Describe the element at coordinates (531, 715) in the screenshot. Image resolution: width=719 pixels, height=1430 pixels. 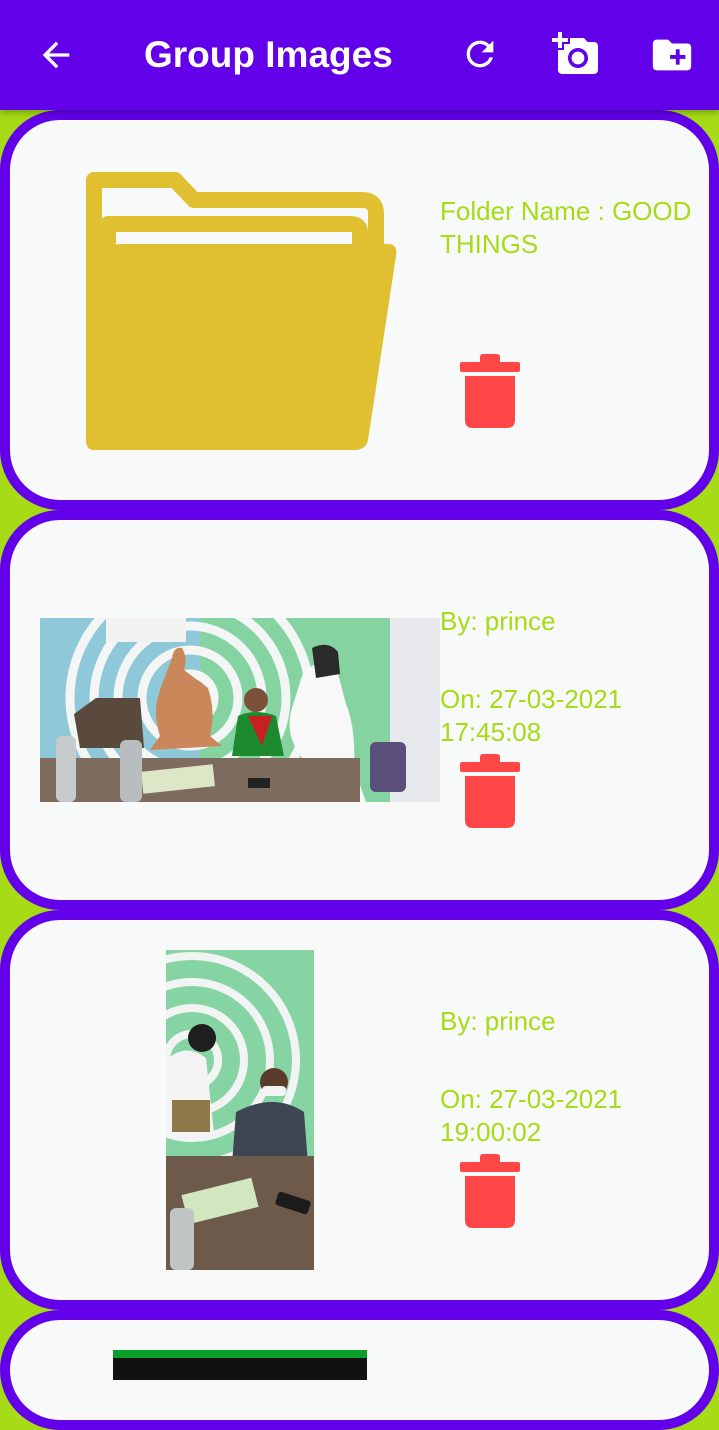
I see `upload-date-label: On: 27-03-2021 17:45:08` at that location.